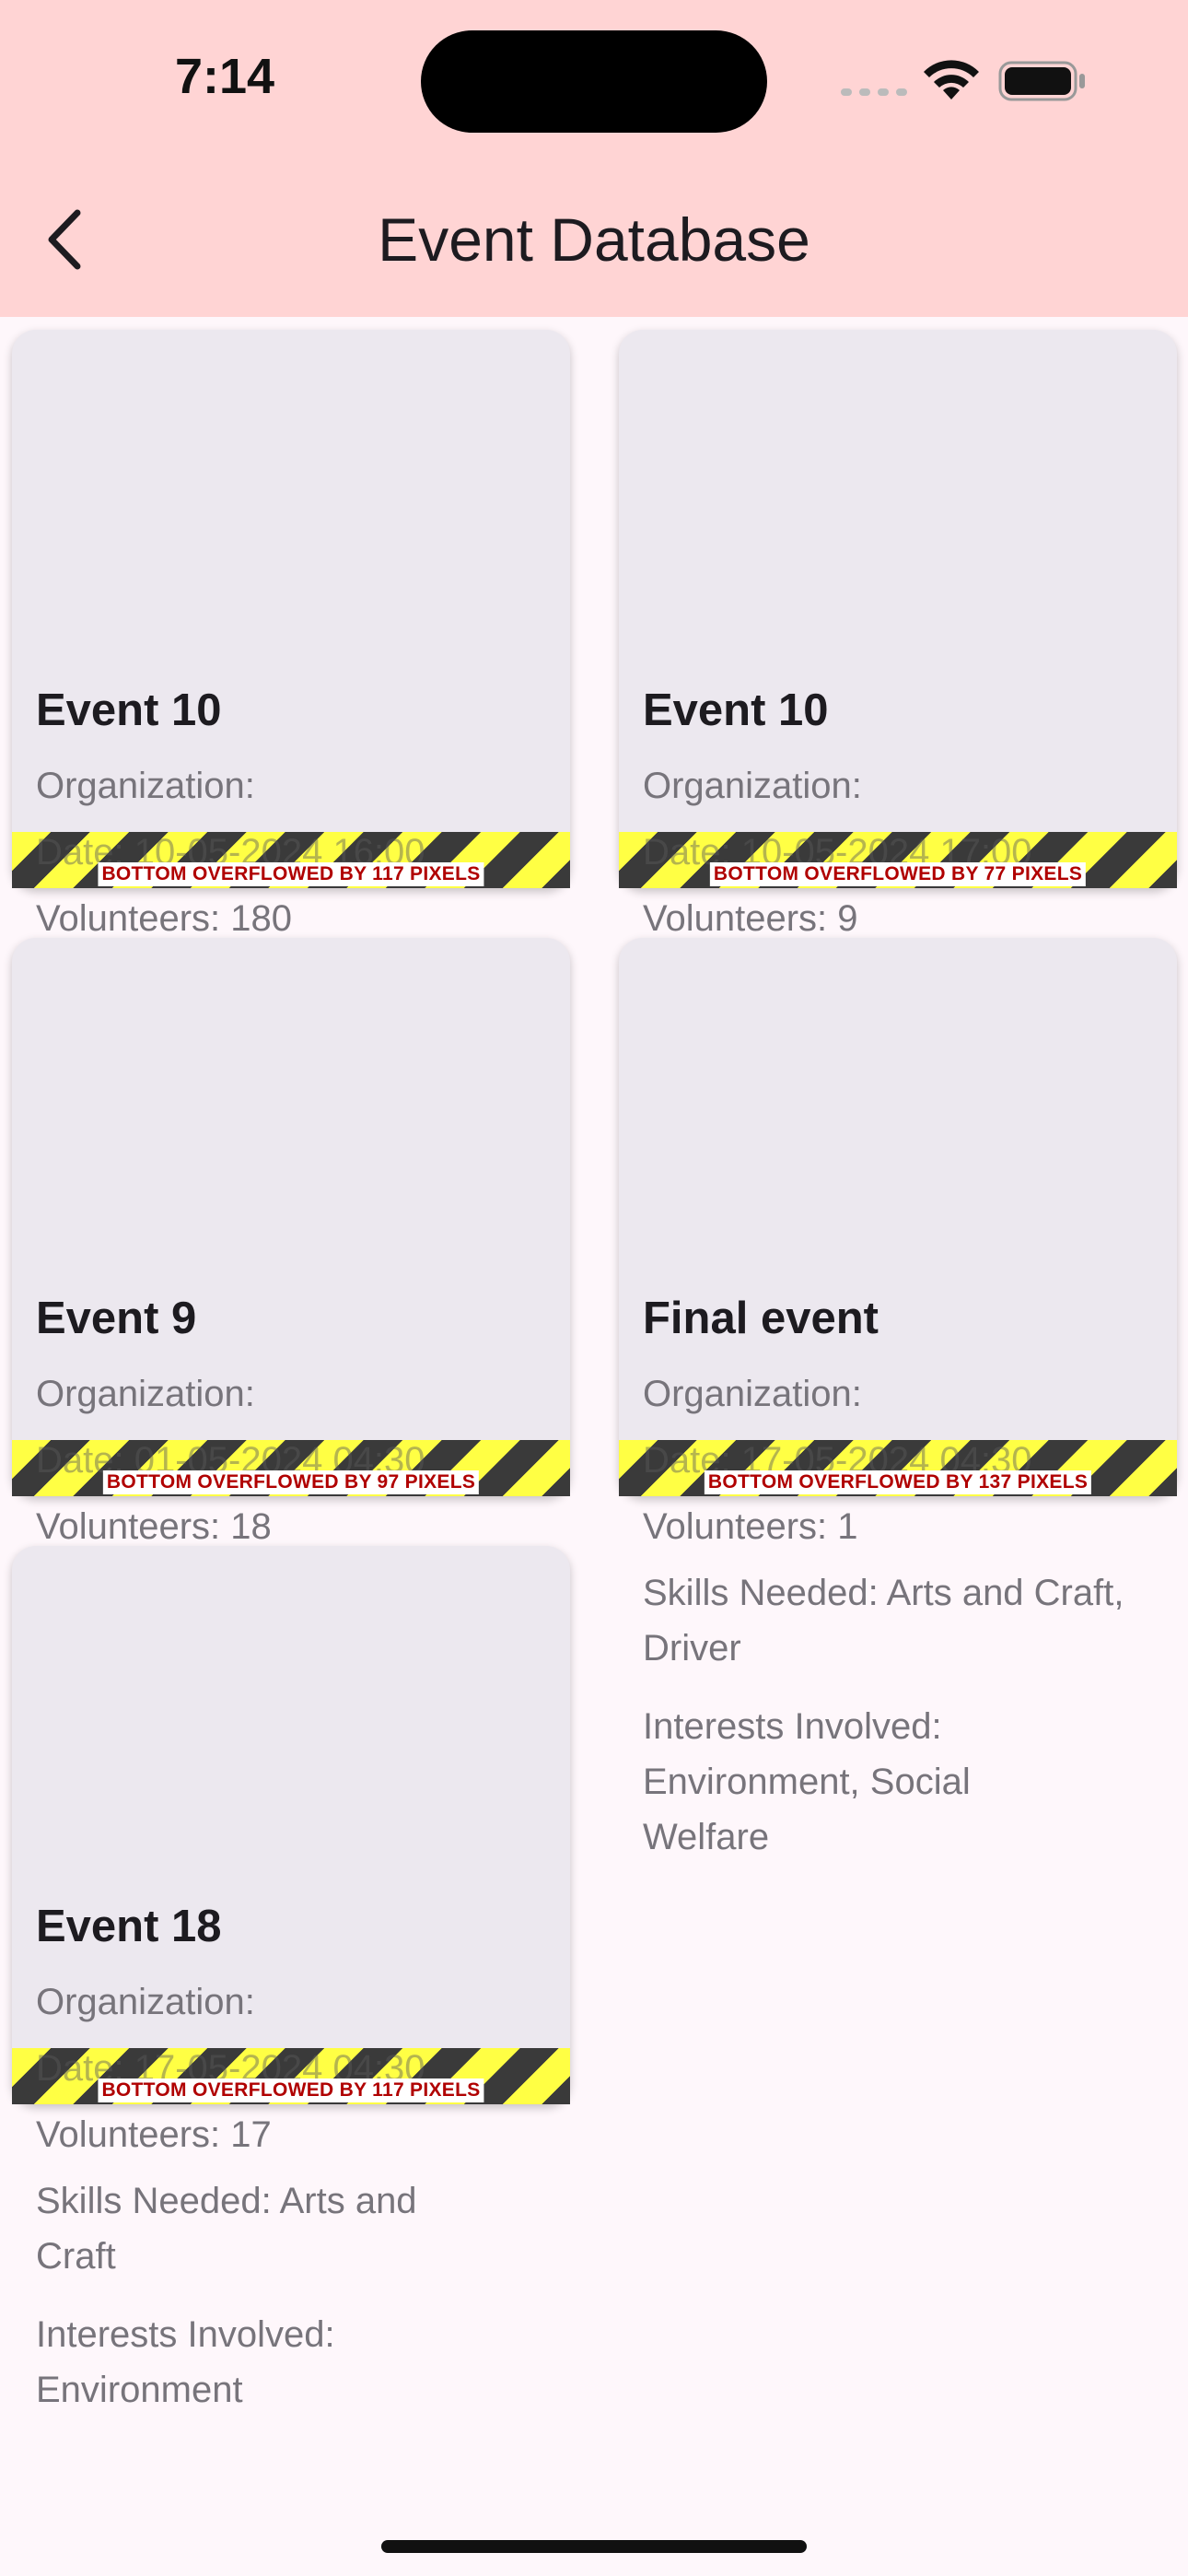 The image size is (1188, 2576). I want to click on event-skills: Skills Needed: Arts and Craft, so click(226, 2229).